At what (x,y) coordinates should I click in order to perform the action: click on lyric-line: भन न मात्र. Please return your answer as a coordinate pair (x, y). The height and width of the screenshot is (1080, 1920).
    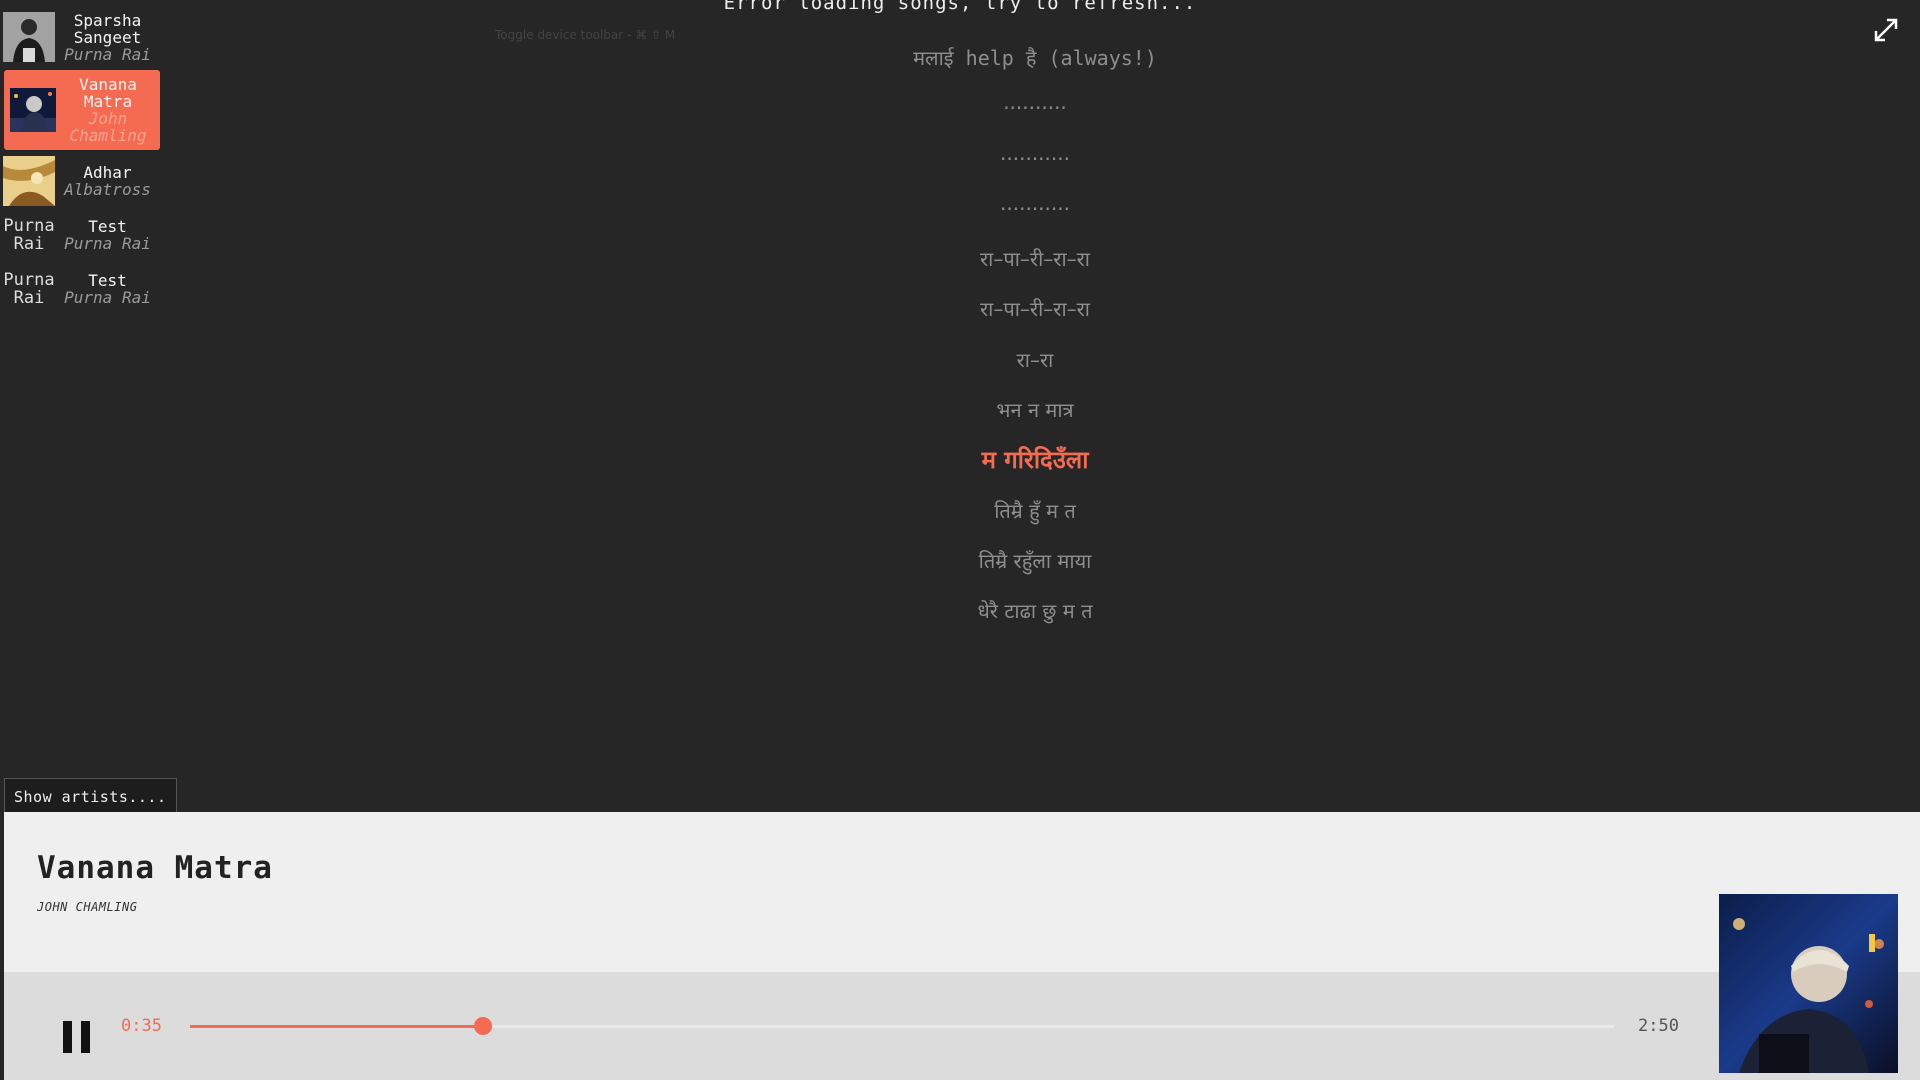
    Looking at the image, I should click on (1035, 410).